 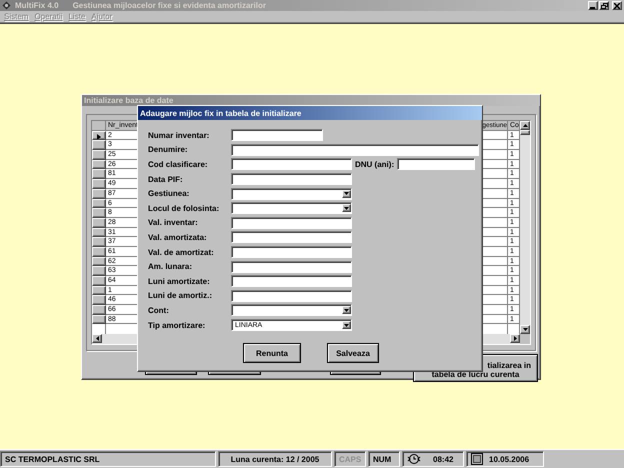 I want to click on restore-button, so click(x=604, y=5).